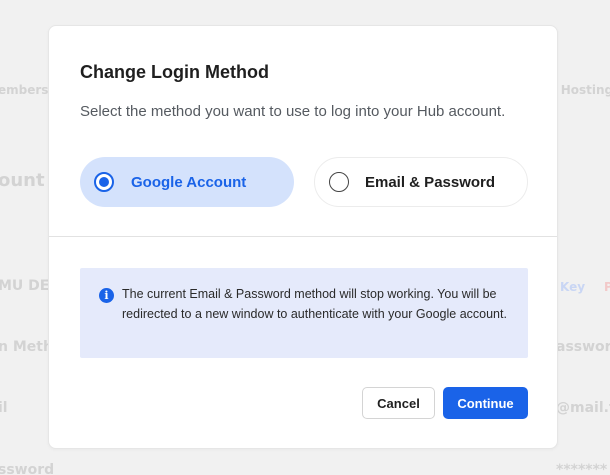 Image resolution: width=610 pixels, height=475 pixels. What do you see at coordinates (583, 408) in the screenshot?
I see `bg-mail-text: @mail.tl` at bounding box center [583, 408].